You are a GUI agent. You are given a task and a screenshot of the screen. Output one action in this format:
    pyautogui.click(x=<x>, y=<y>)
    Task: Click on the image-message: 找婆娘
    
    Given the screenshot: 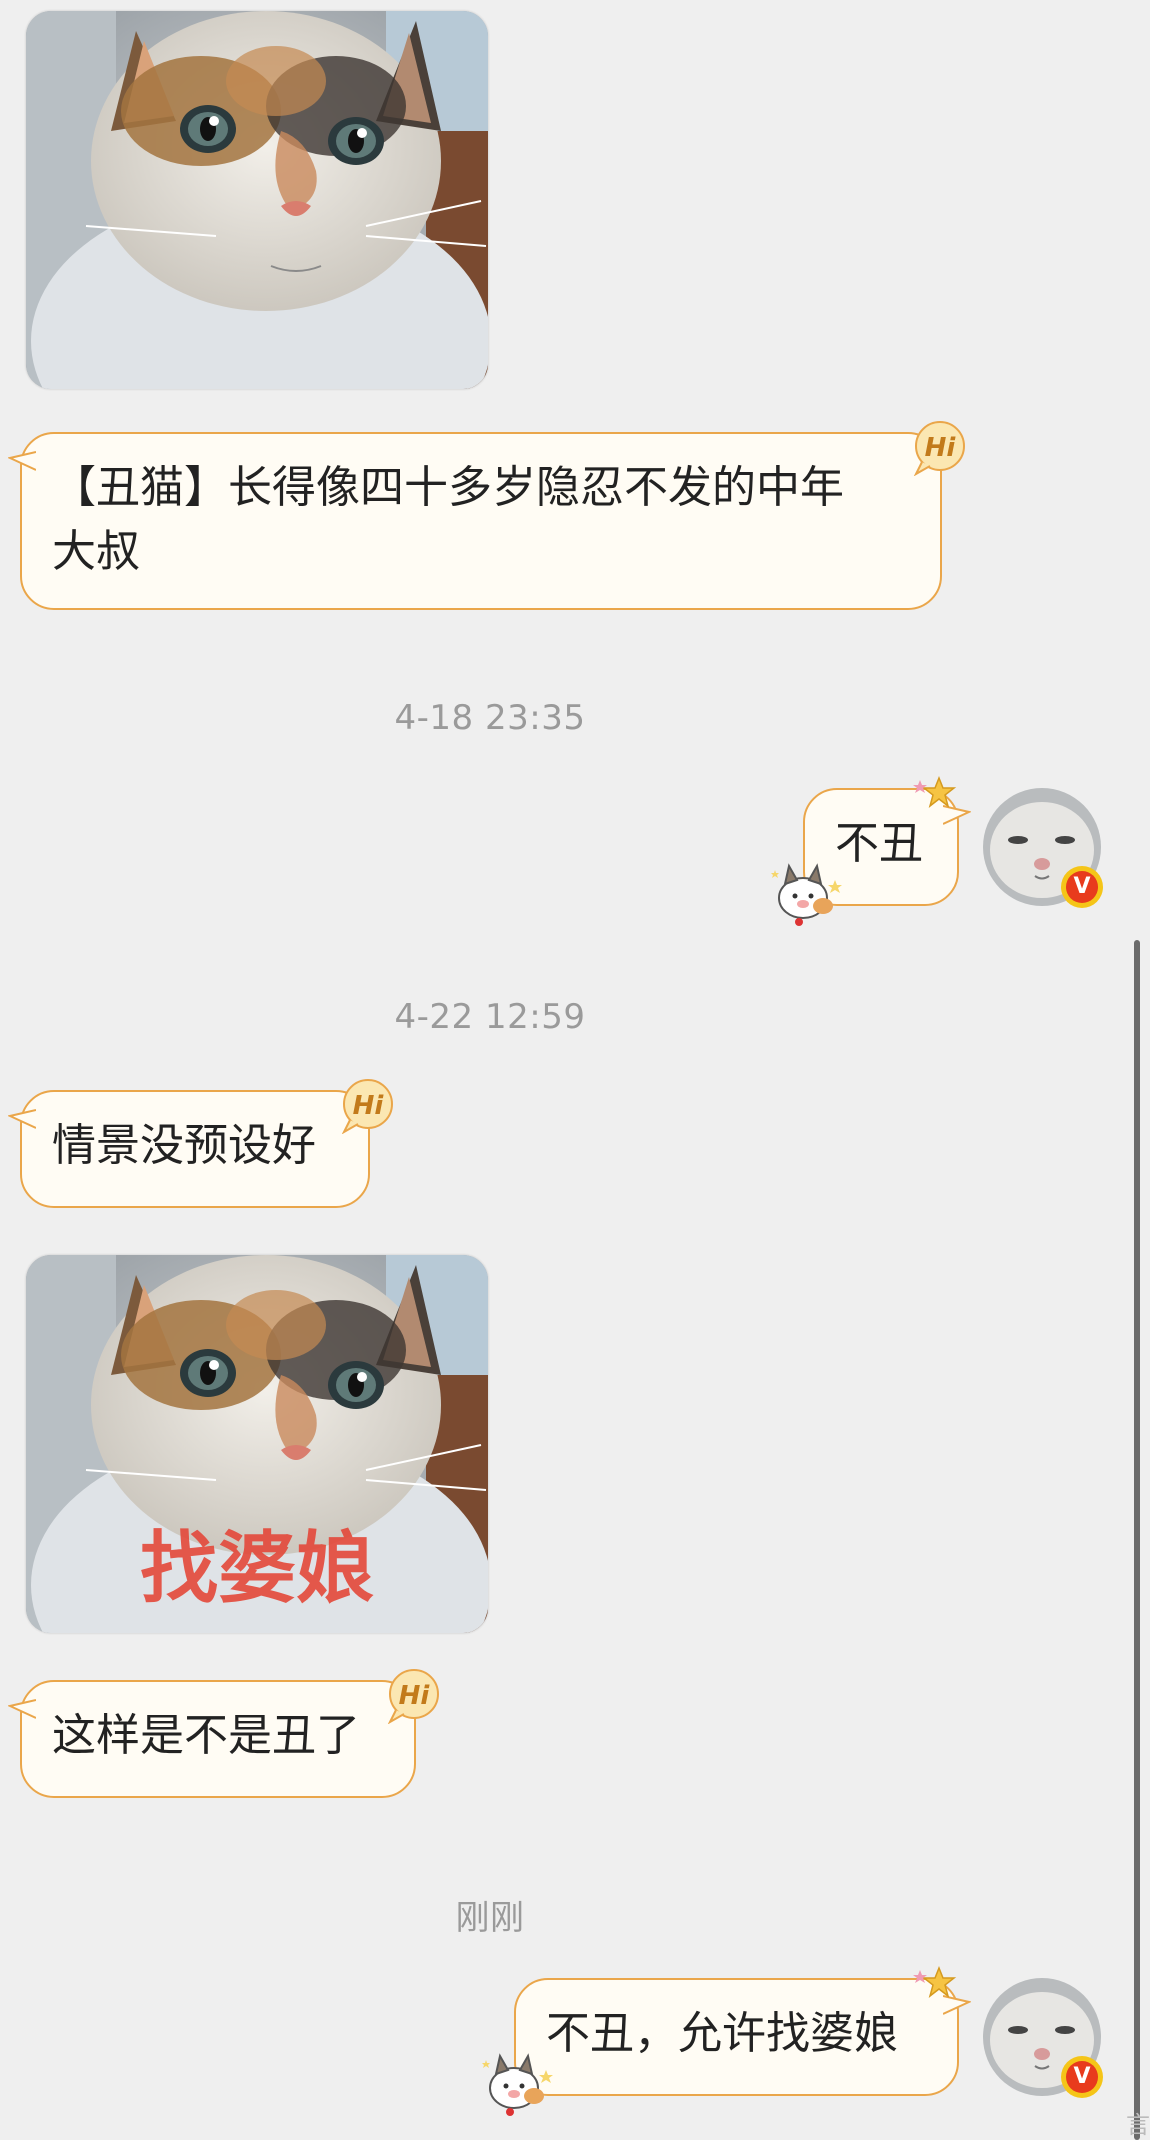 What is the action you would take?
    pyautogui.click(x=257, y=1444)
    